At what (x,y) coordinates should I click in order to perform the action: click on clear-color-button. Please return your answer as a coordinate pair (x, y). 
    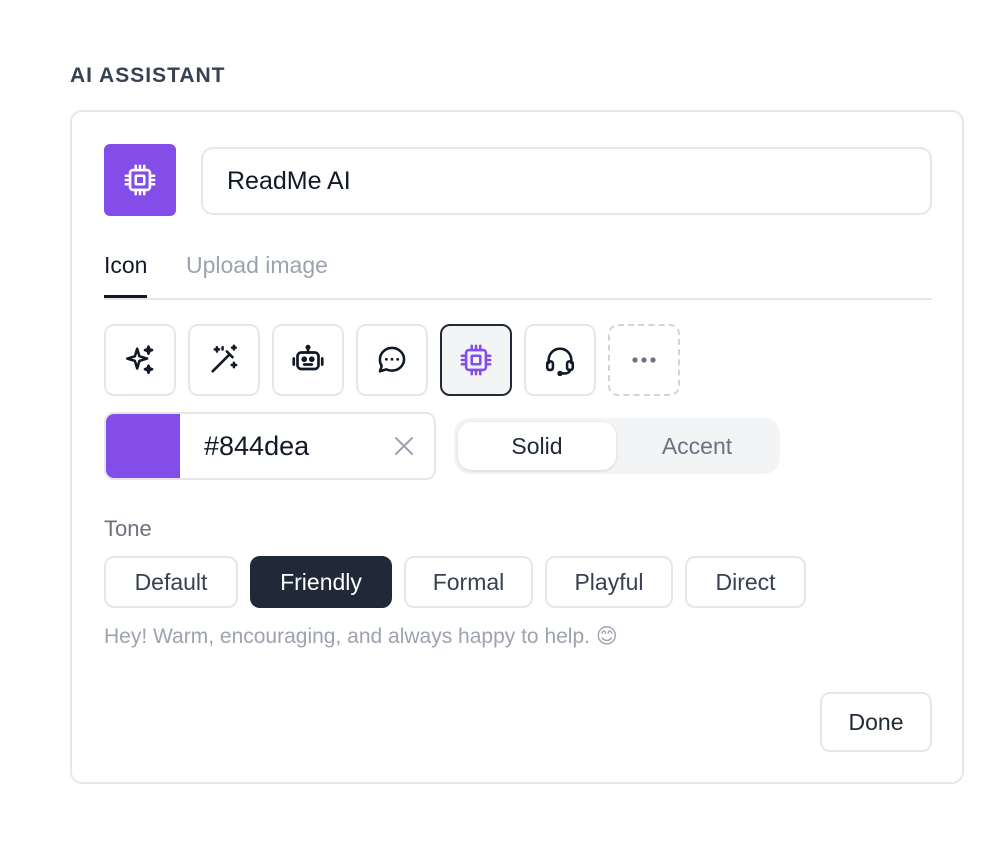
    Looking at the image, I should click on (404, 446).